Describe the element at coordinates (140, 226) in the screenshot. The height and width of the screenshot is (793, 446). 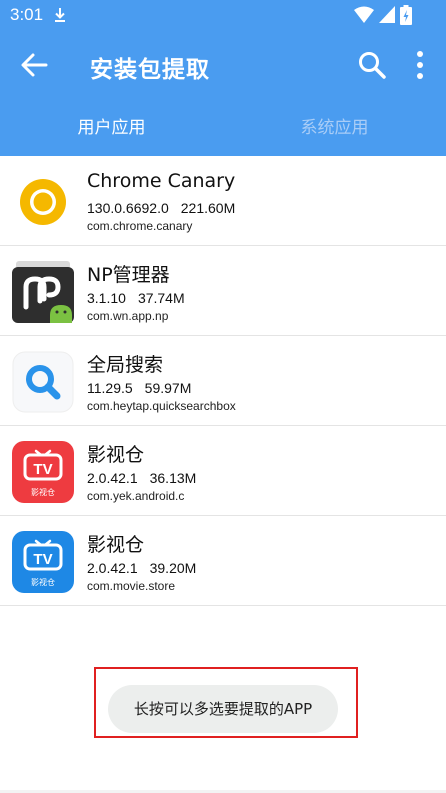
I see `app-package: com.chrome.canary` at that location.